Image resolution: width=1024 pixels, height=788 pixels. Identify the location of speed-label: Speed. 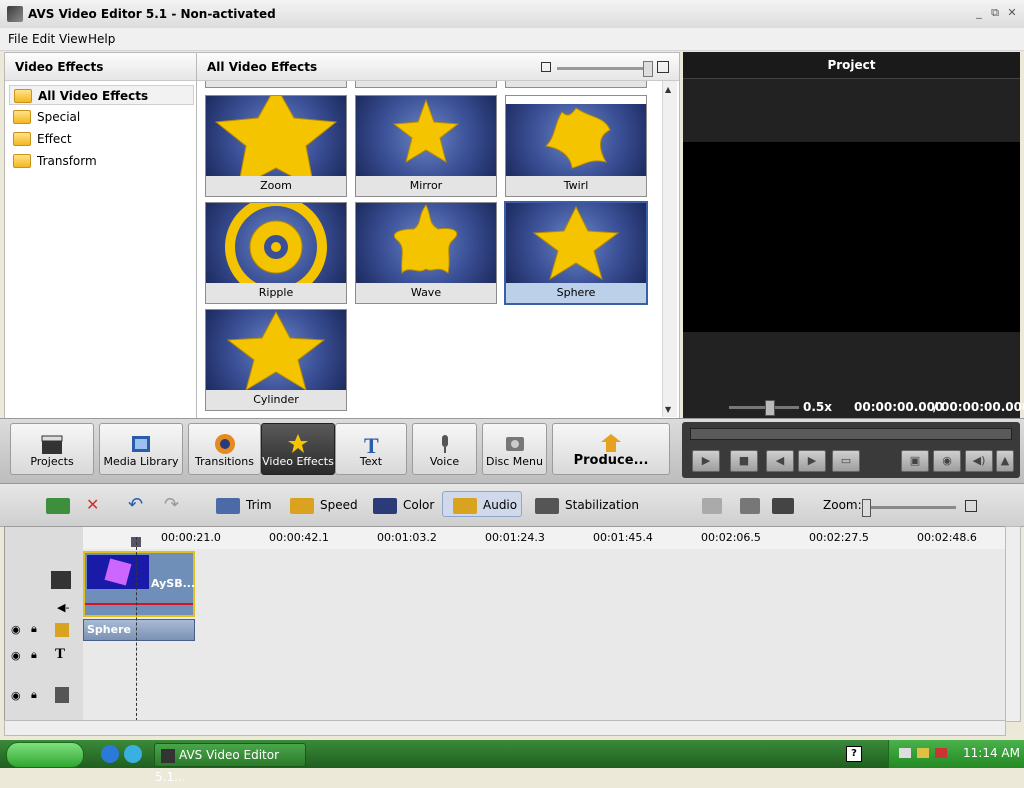
(339, 505).